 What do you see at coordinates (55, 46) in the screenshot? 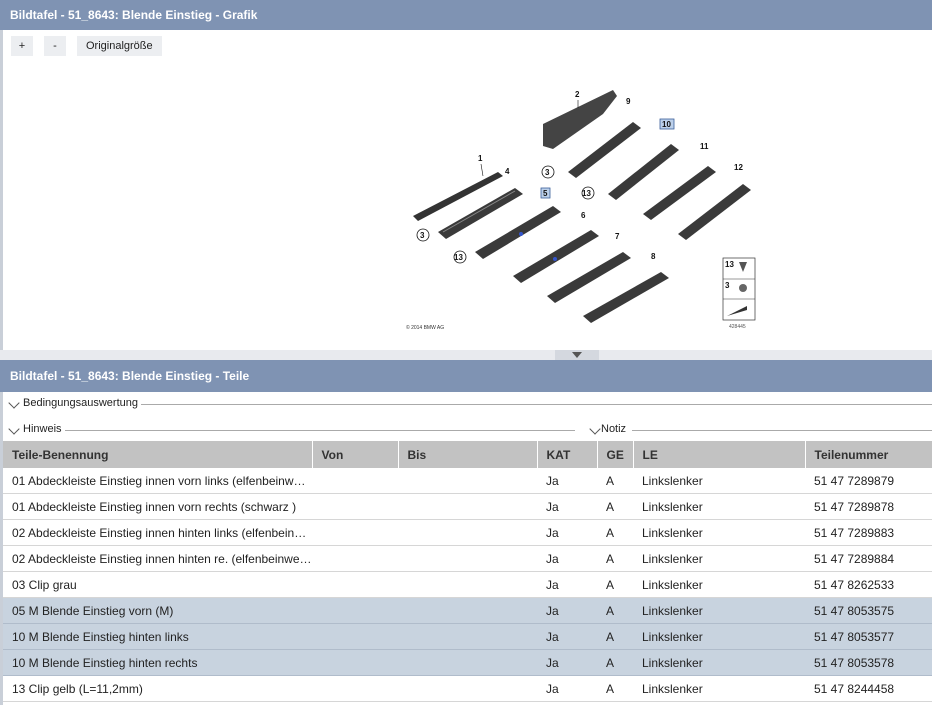
I see `zoom-out-button: -` at bounding box center [55, 46].